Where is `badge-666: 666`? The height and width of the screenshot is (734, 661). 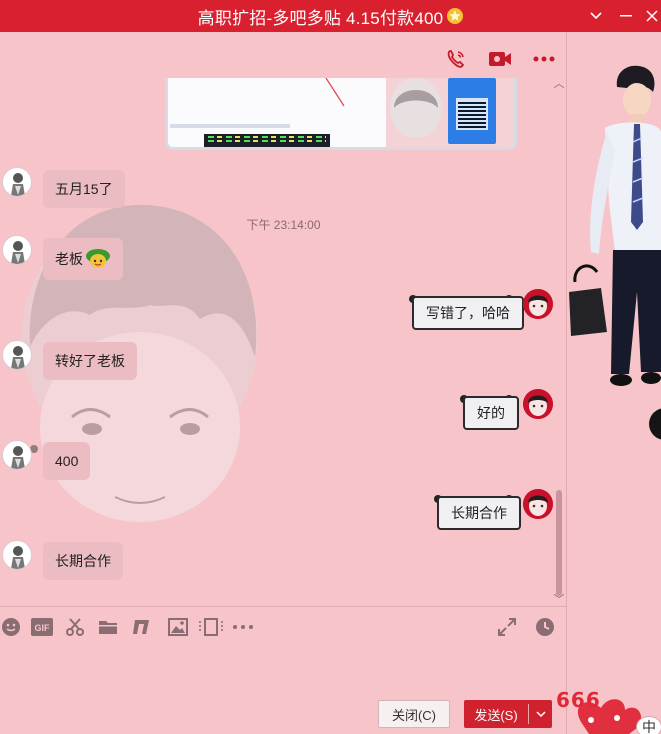
badge-666: 666 is located at coordinates (578, 700).